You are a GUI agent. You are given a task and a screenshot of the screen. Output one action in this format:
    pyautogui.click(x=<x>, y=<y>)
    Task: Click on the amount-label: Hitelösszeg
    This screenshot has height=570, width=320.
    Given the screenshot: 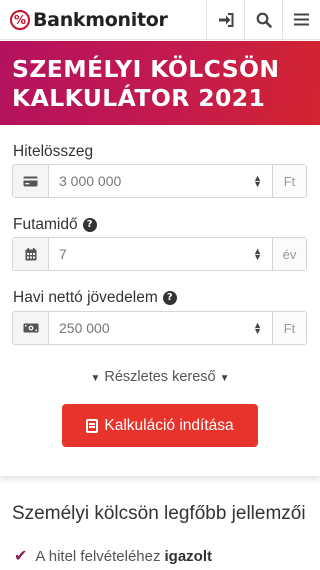 What is the action you would take?
    pyautogui.click(x=53, y=152)
    